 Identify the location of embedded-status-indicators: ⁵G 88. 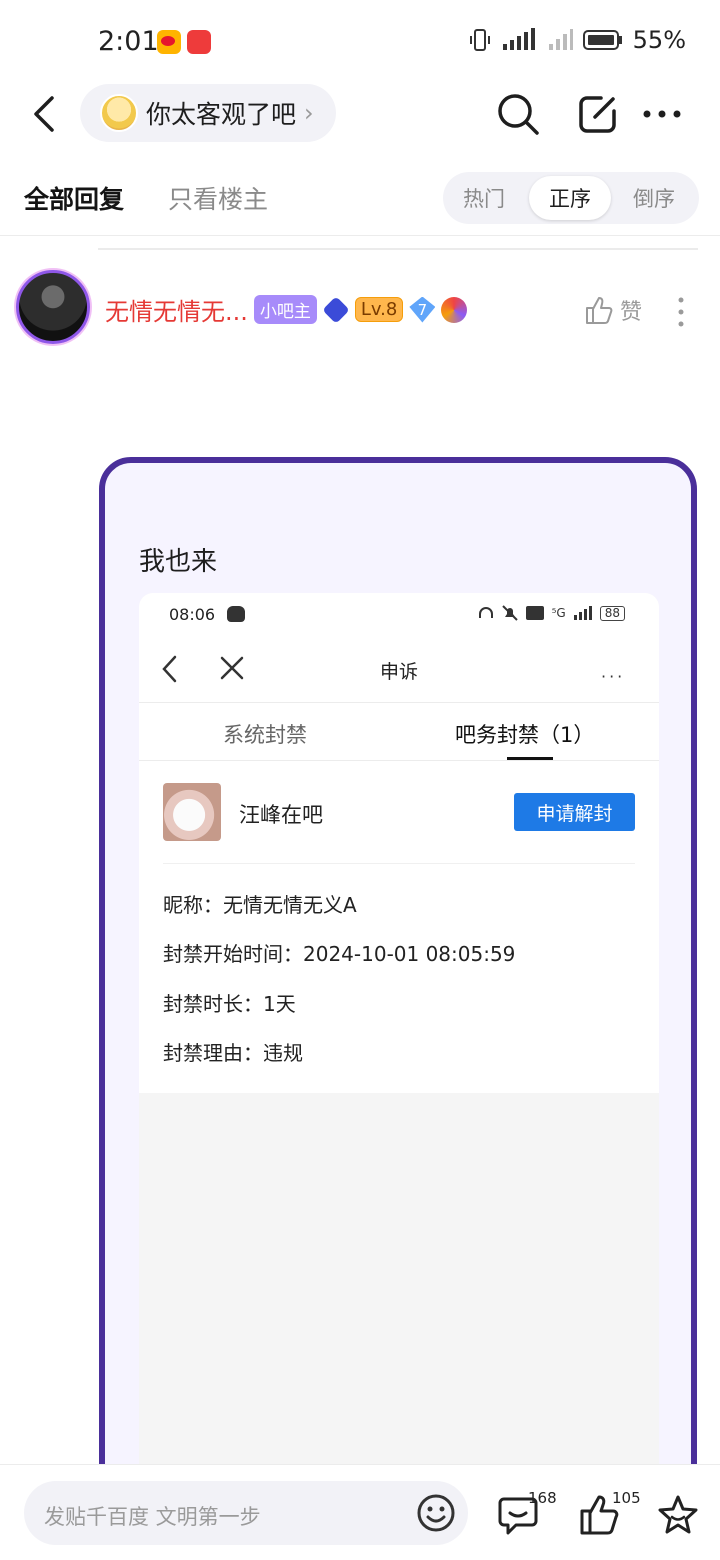
(551, 613).